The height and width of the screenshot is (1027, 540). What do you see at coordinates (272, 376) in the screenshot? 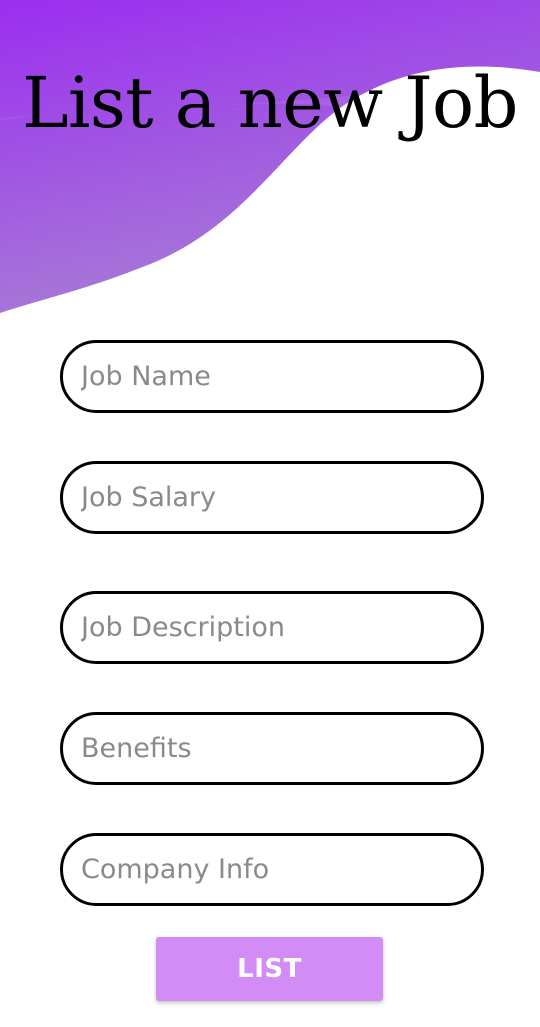
I see `job-name-input` at bounding box center [272, 376].